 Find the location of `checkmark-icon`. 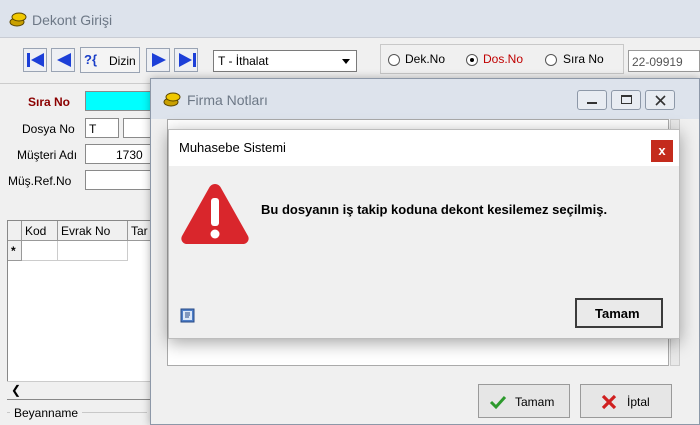

checkmark-icon is located at coordinates (498, 402).